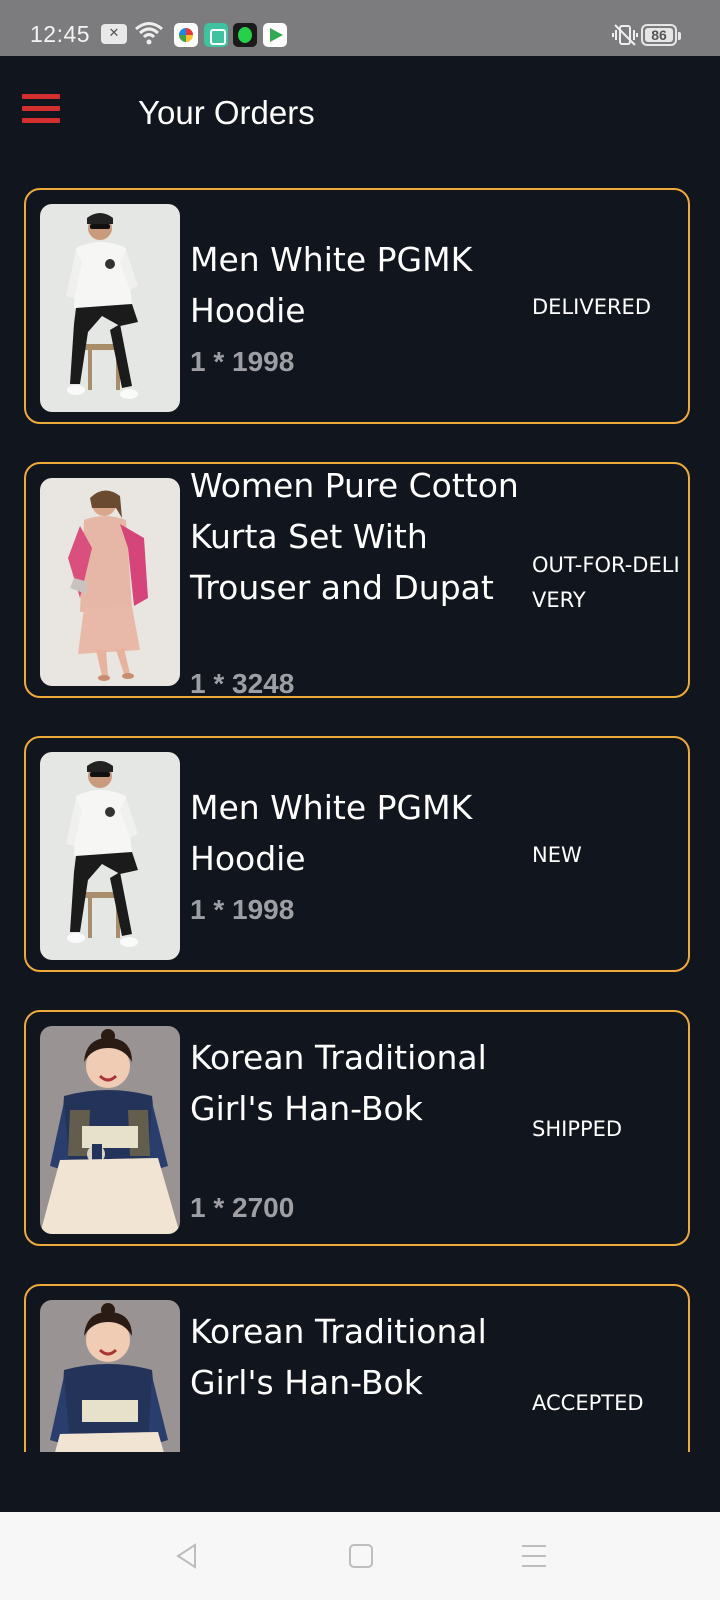 This screenshot has height=1600, width=720. I want to click on recents-menu-icon, so click(534, 1558).